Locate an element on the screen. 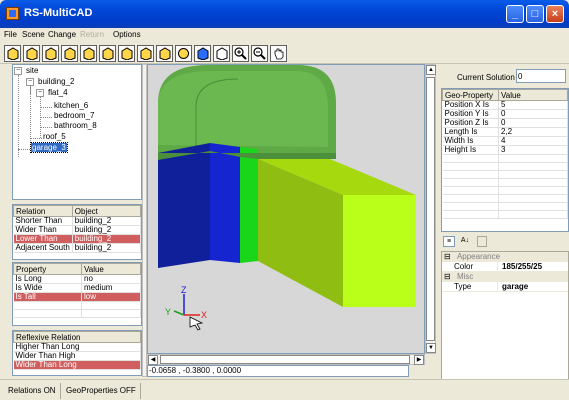 The height and width of the screenshot is (400, 569). geo-value-cell: 3 is located at coordinates (533, 150).